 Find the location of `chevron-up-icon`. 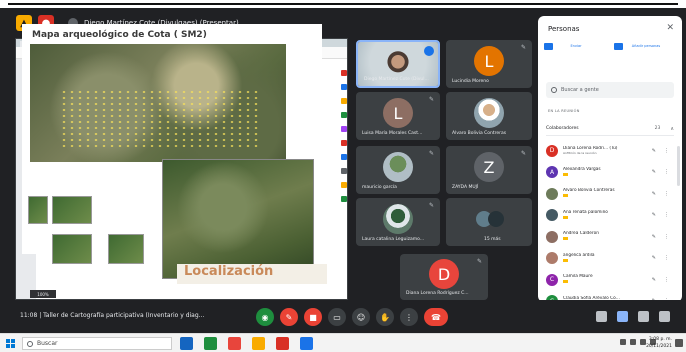

chevron-up-icon is located at coordinates (623, 342).